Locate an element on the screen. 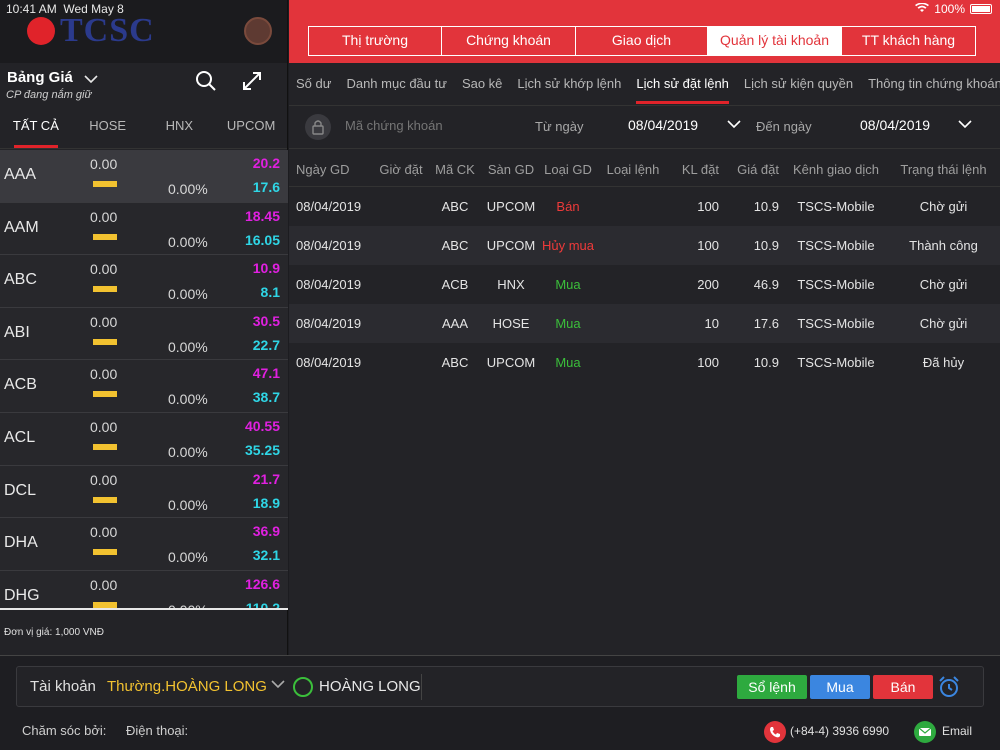 The image size is (1000, 750). tab-customer-info: TT khách hàng is located at coordinates (908, 41).